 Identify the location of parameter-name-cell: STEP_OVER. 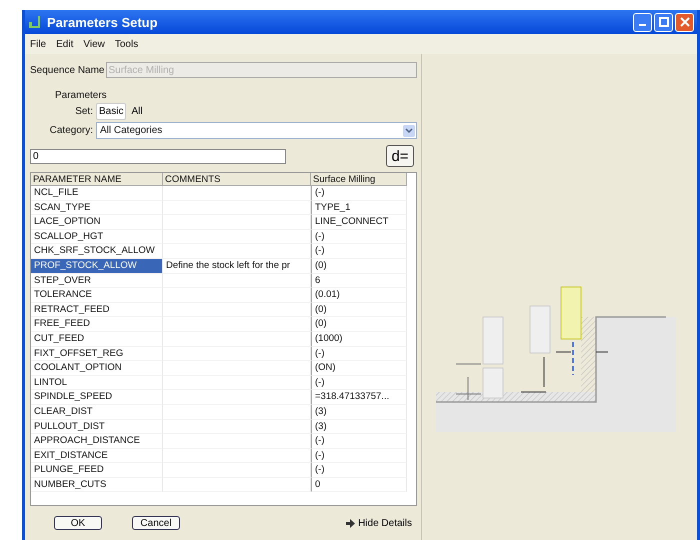
(97, 281).